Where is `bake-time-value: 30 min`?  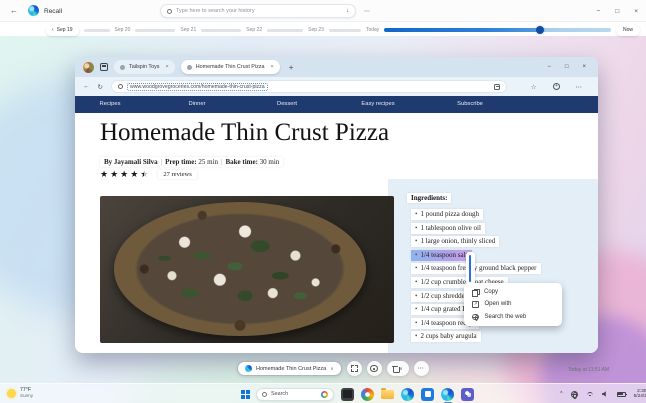
bake-time-value: 30 min is located at coordinates (269, 162).